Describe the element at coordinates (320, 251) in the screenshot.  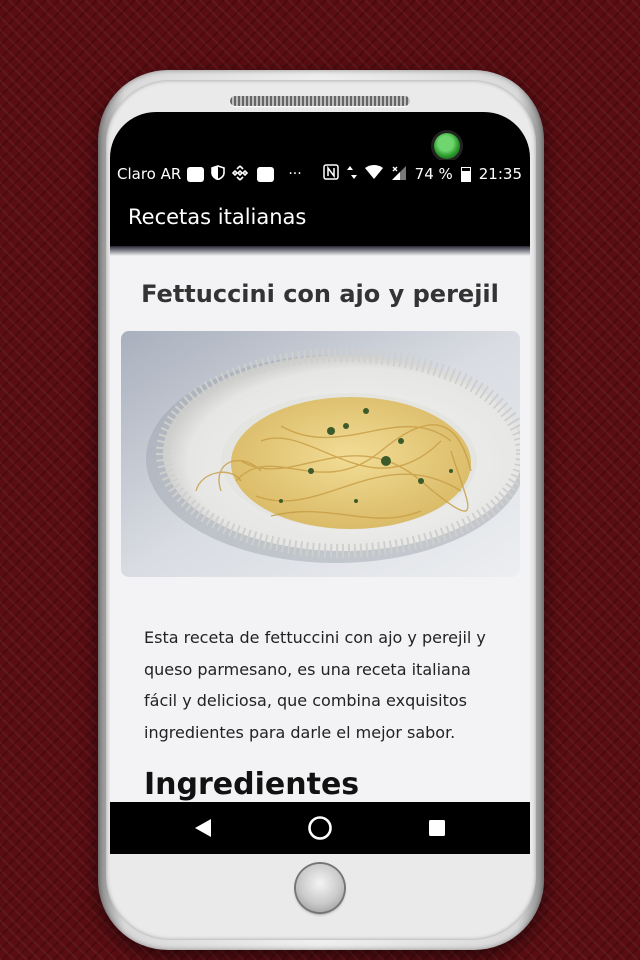
I see `app-bar-shadow` at that location.